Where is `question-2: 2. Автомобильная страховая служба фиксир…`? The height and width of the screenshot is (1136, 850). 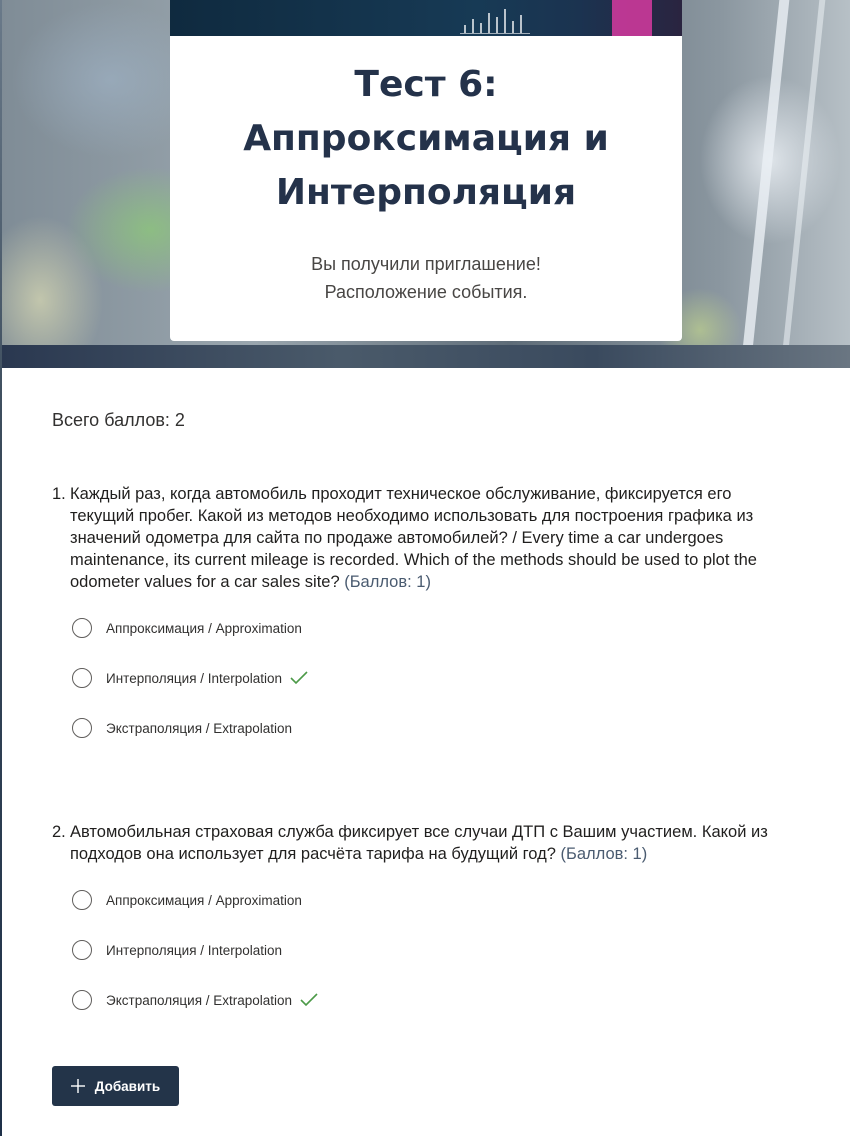 question-2: 2. Автомобильная страховая служба фиксир… is located at coordinates (412, 915).